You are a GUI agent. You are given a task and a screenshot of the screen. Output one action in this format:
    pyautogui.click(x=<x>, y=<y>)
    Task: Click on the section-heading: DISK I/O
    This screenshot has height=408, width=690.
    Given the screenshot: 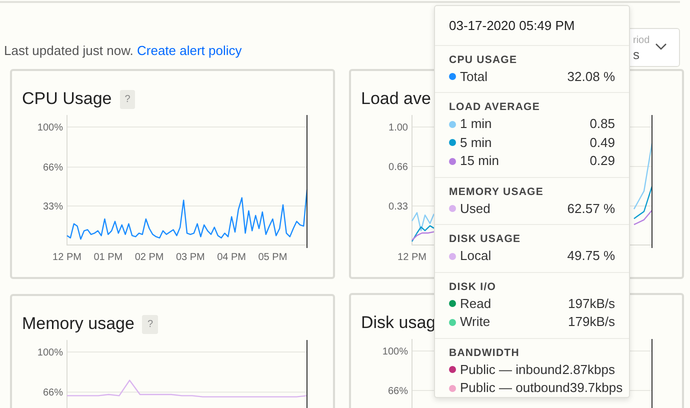 What is the action you would take?
    pyautogui.click(x=473, y=287)
    